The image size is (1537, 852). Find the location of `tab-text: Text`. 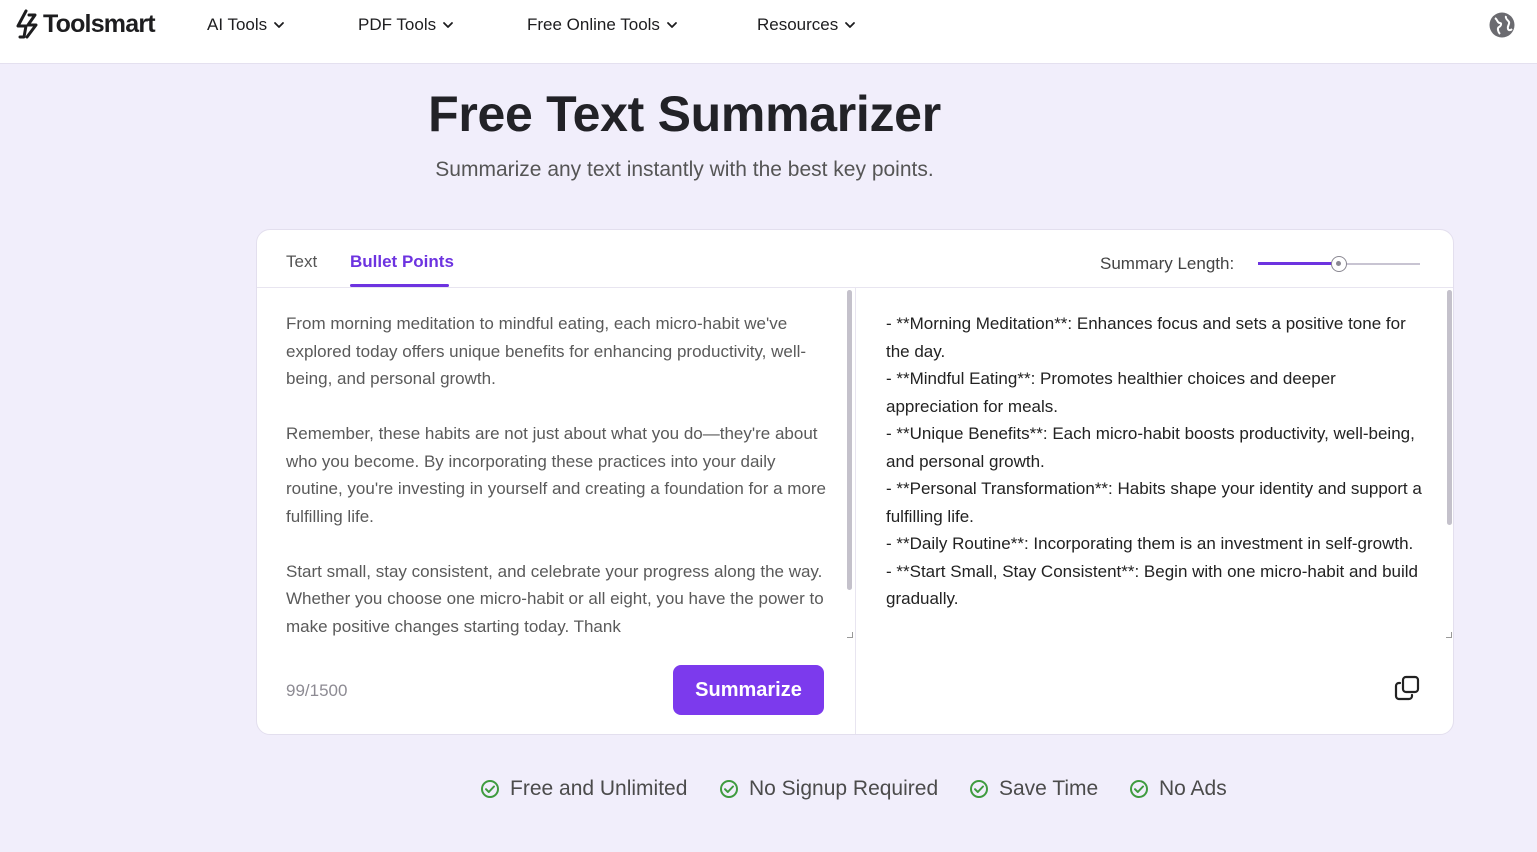

tab-text: Text is located at coordinates (301, 262).